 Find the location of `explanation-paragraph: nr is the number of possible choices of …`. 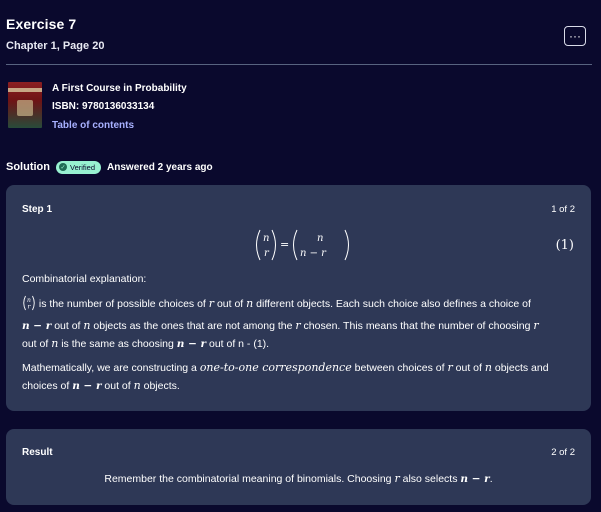

explanation-paragraph: nr is the number of possible choices of … is located at coordinates (280, 322).